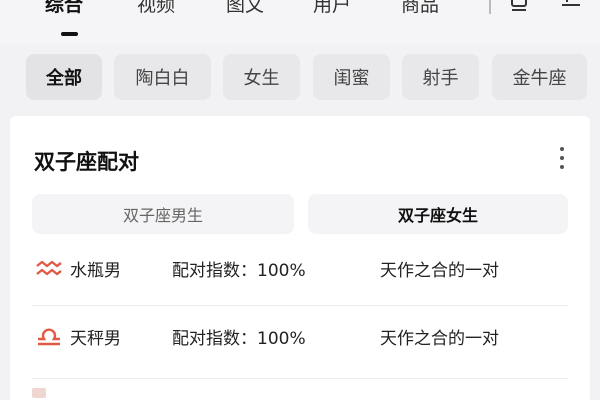  What do you see at coordinates (490, 7) in the screenshot?
I see `tab-divider` at bounding box center [490, 7].